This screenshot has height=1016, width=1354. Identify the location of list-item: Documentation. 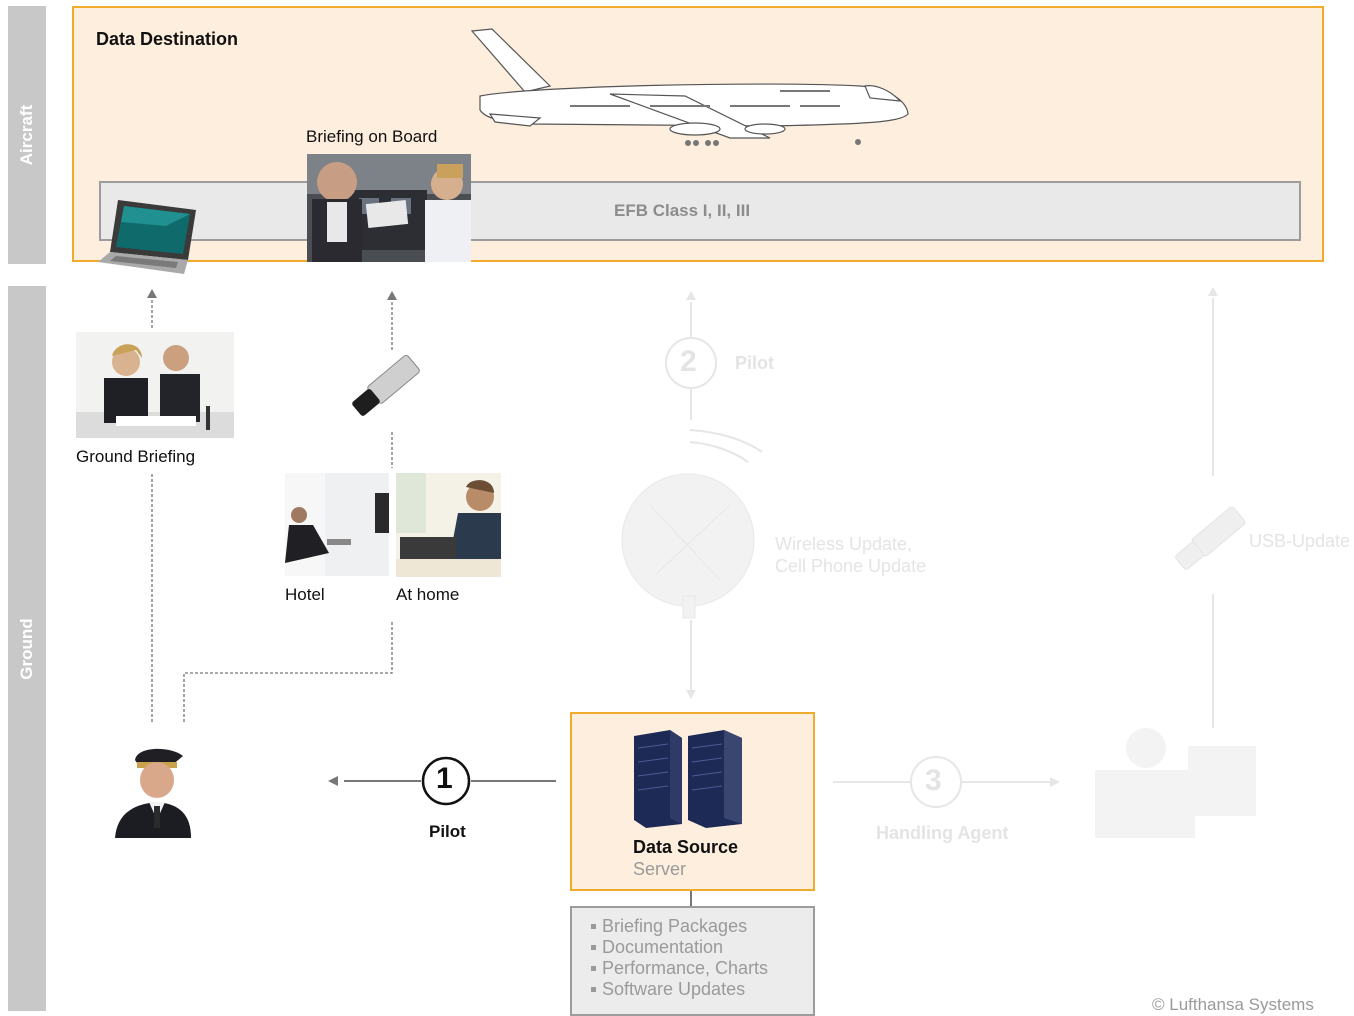
(702, 947).